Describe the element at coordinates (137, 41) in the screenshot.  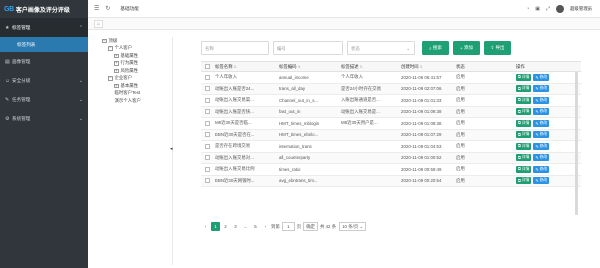
I see `tree-node: − 顶级` at that location.